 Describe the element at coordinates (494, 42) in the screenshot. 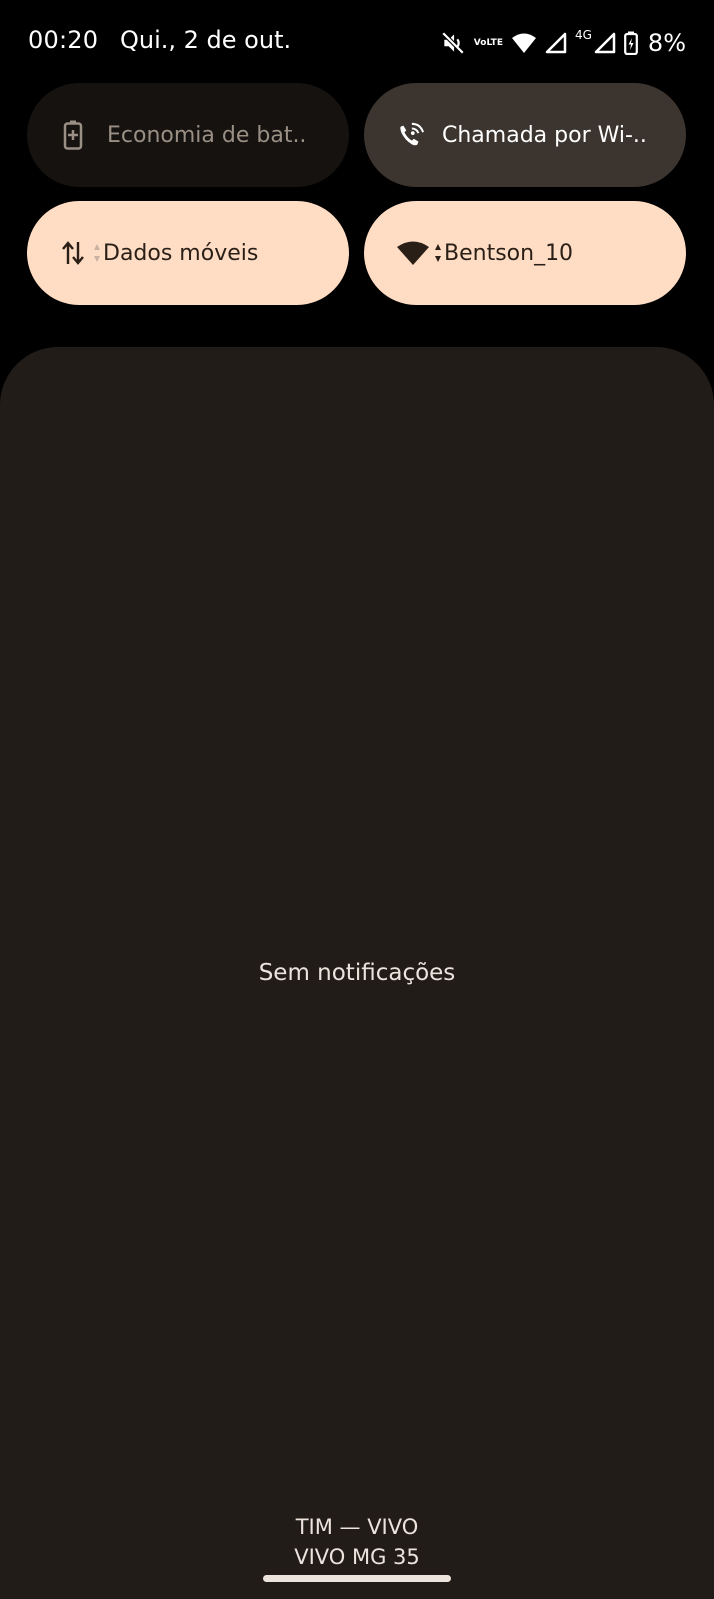

I see `volte-line2: LTE` at that location.